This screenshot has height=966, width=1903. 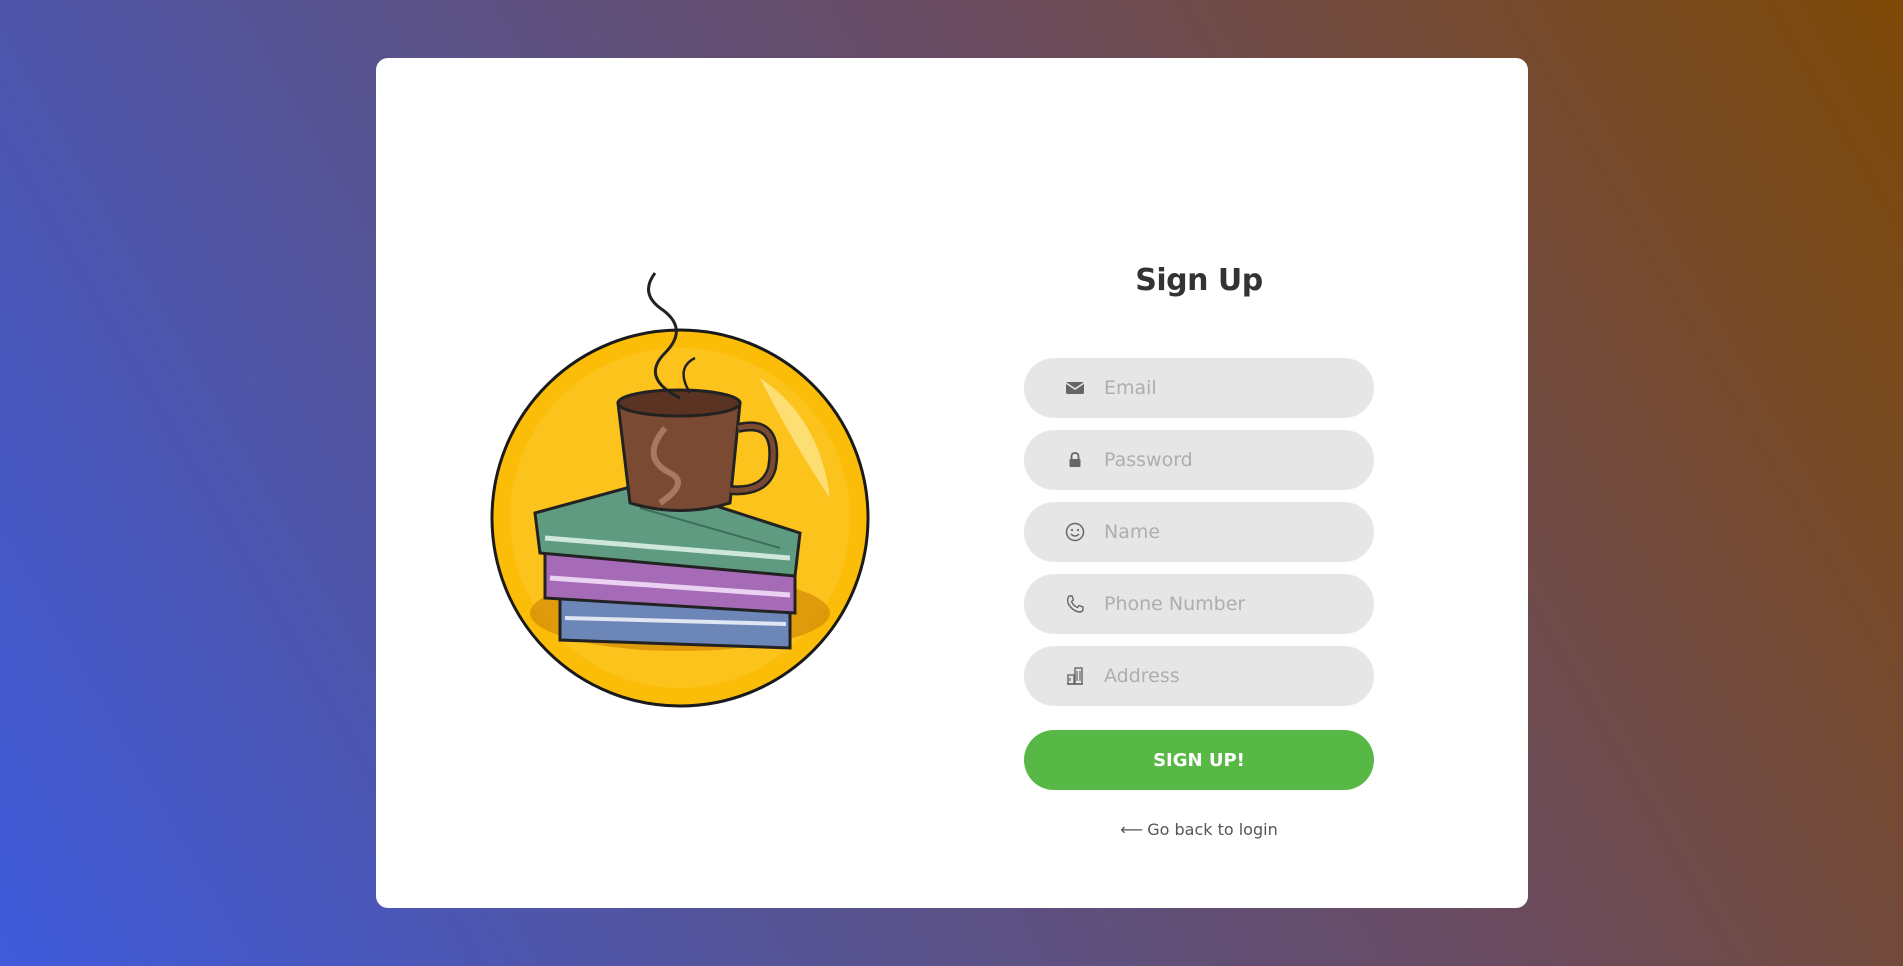 What do you see at coordinates (1229, 604) in the screenshot?
I see `phone-input` at bounding box center [1229, 604].